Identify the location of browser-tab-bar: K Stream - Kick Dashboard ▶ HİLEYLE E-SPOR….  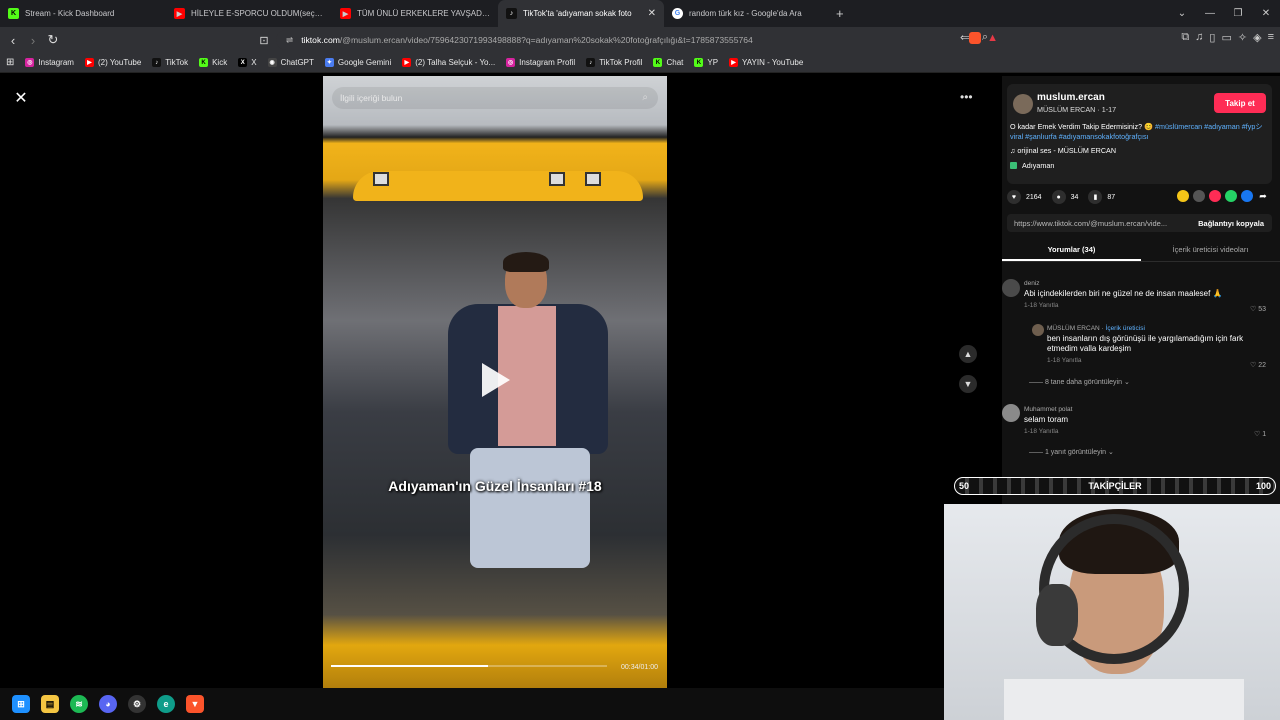
(640, 13).